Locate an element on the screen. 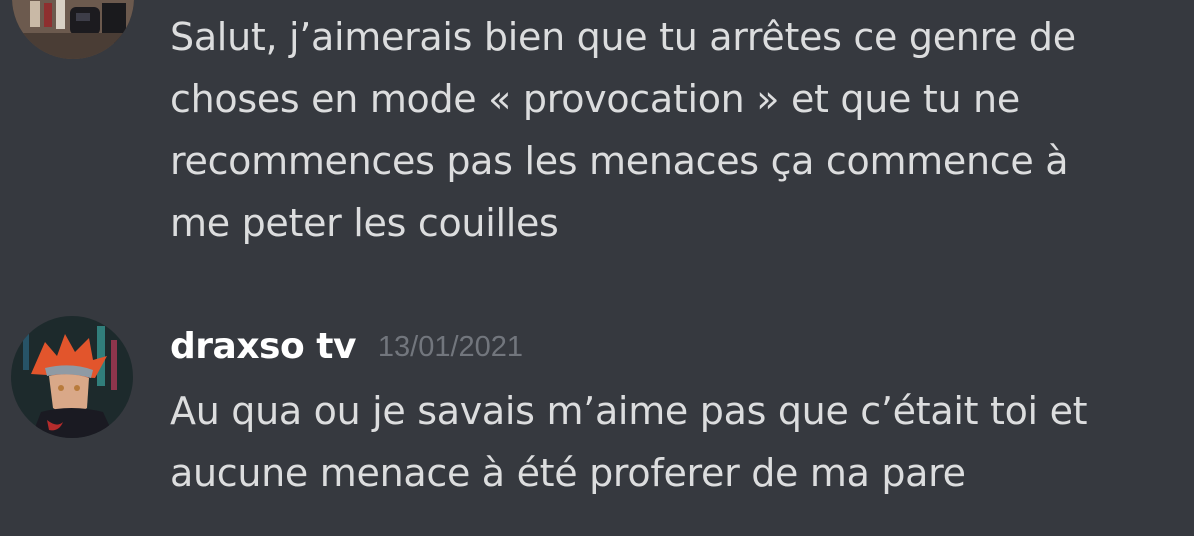 The image size is (1194, 536). message-line: me peter les couilles is located at coordinates (364, 223).